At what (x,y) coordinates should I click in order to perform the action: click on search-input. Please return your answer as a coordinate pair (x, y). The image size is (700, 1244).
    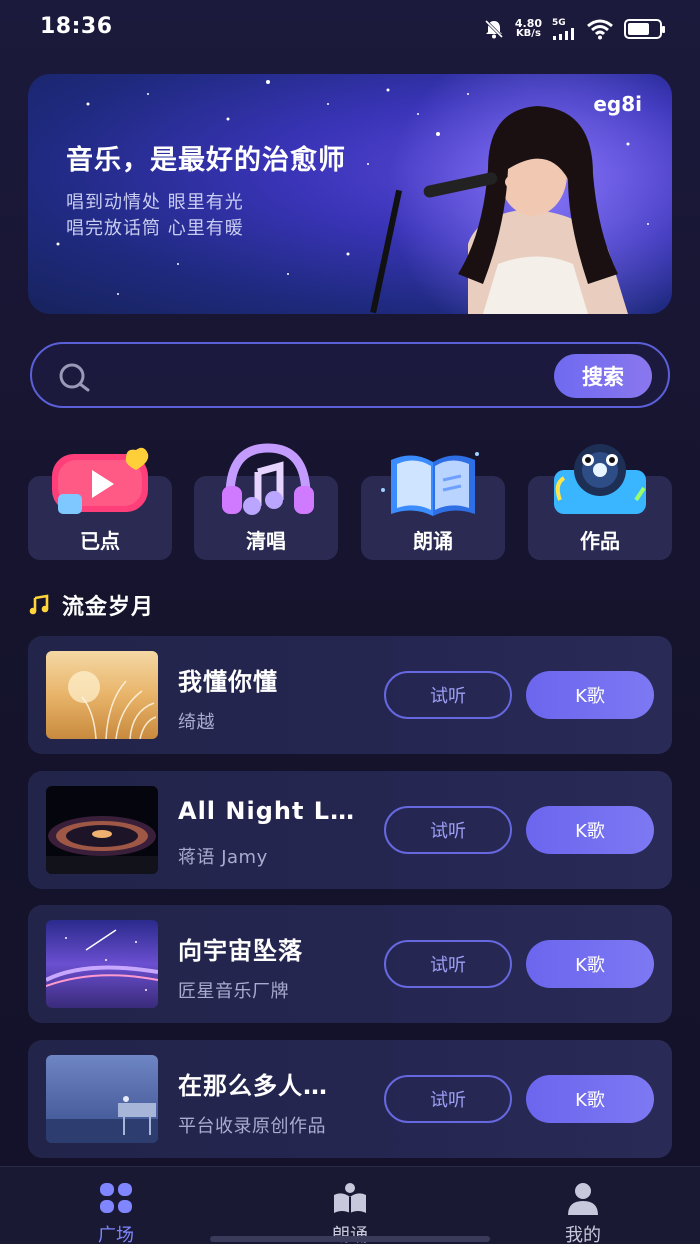
    Looking at the image, I should click on (342, 376).